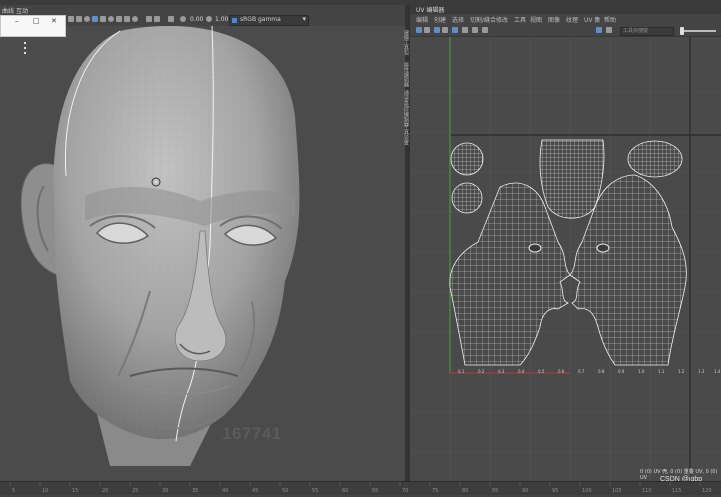 This screenshot has width=721, height=497. What do you see at coordinates (592, 19) in the screenshot?
I see `uv-menu-uv-set: UV 集` at bounding box center [592, 19].